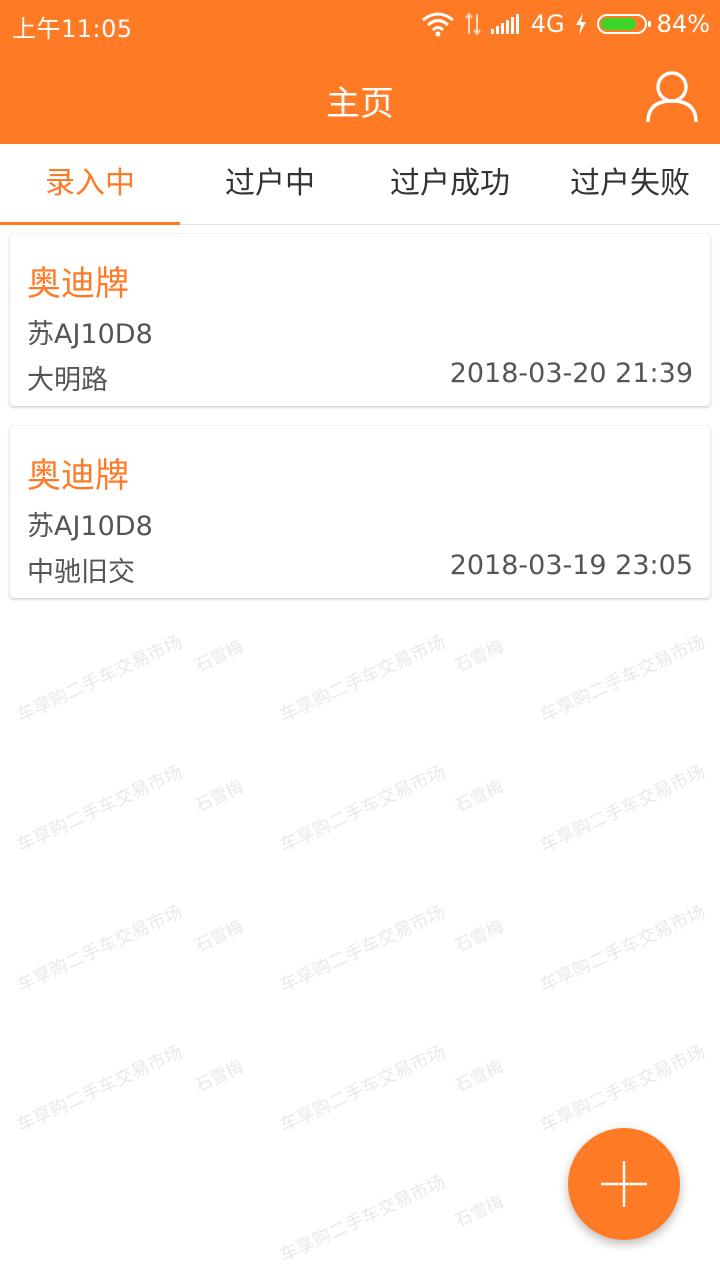 Image resolution: width=720 pixels, height=1280 pixels. Describe the element at coordinates (683, 24) in the screenshot. I see `battery-percent: 84%` at that location.